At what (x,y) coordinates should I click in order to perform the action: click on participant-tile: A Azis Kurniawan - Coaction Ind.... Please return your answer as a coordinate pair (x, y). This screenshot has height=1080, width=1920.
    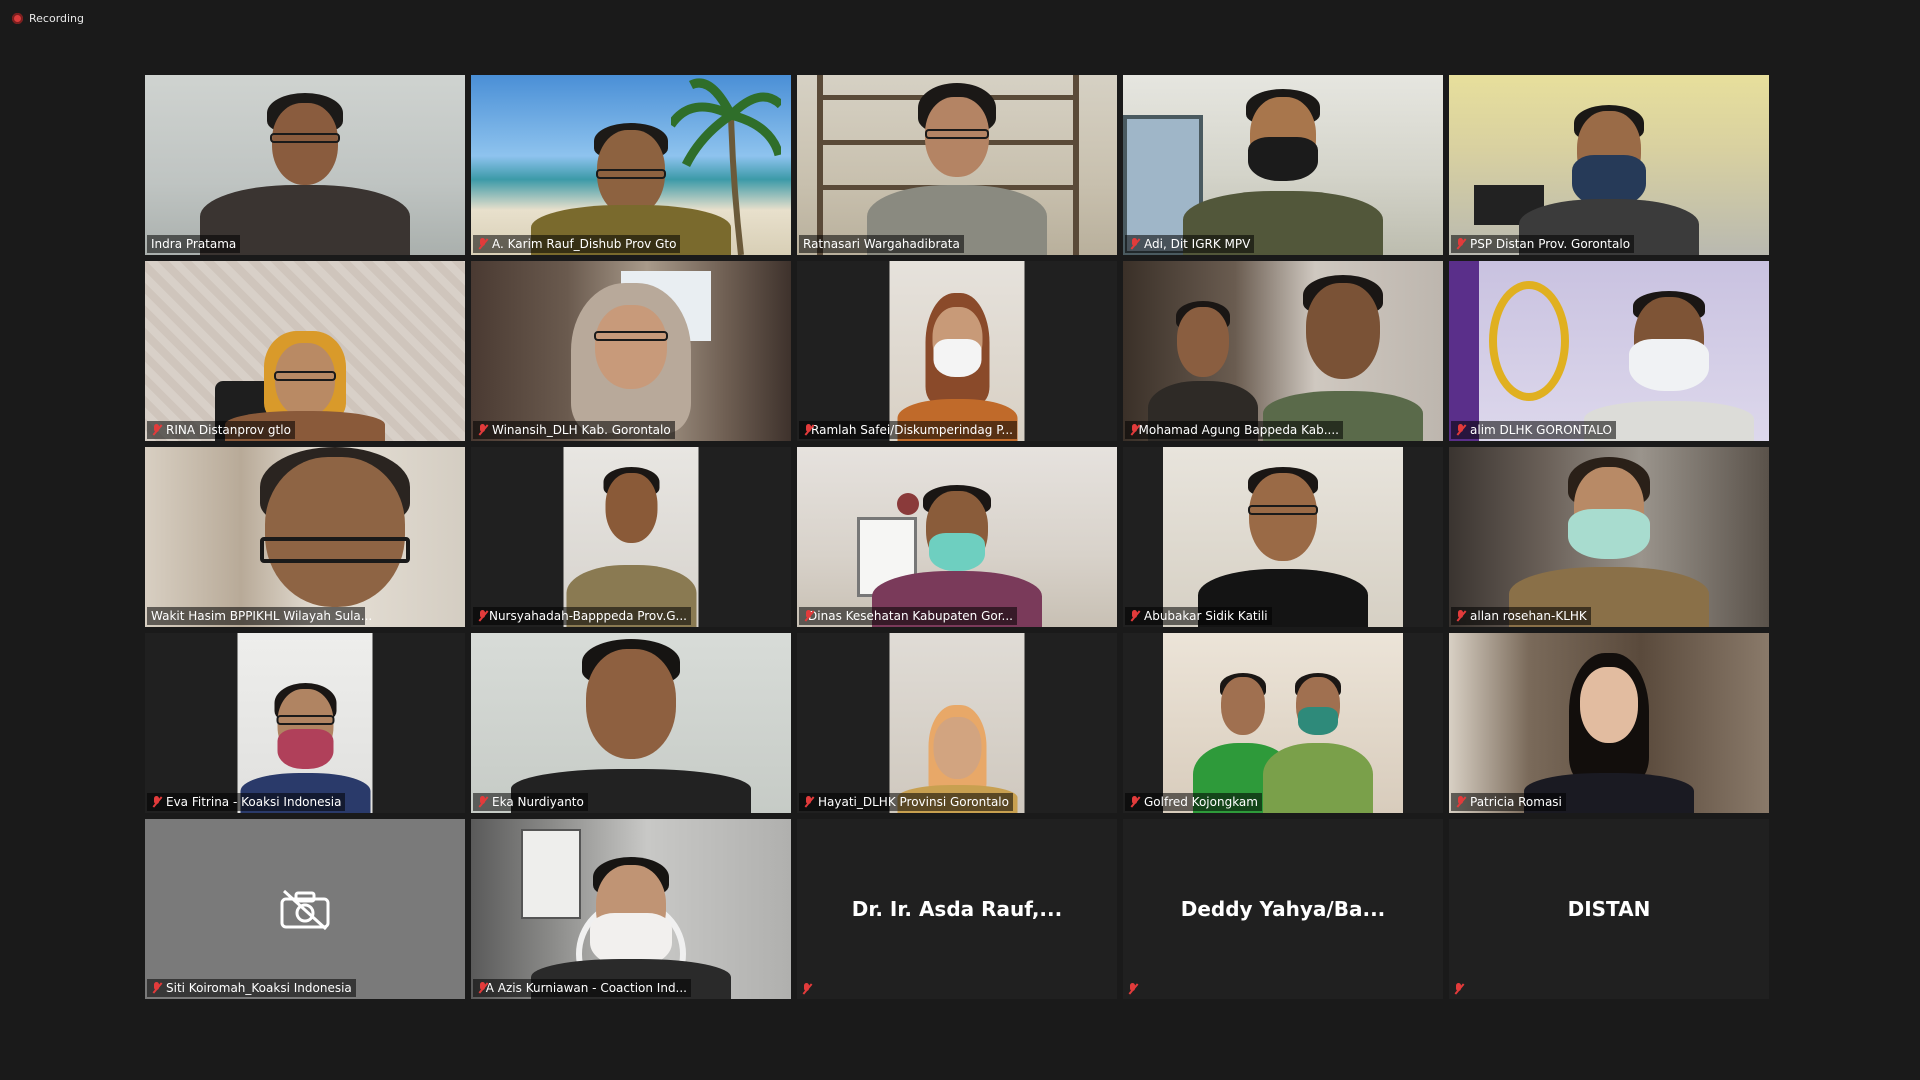
    Looking at the image, I should click on (631, 909).